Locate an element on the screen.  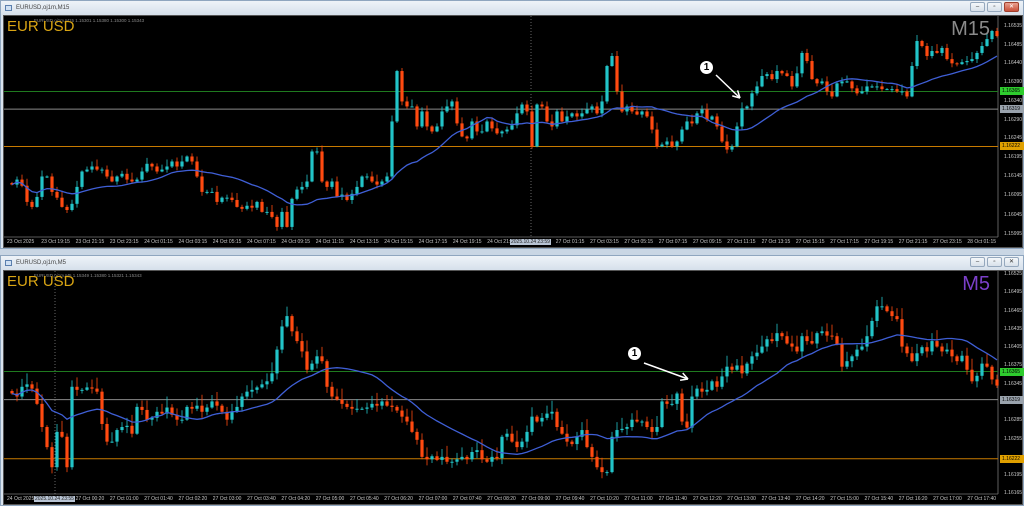
price-tick-label: 1.16195 is located at coordinates (1013, 475).